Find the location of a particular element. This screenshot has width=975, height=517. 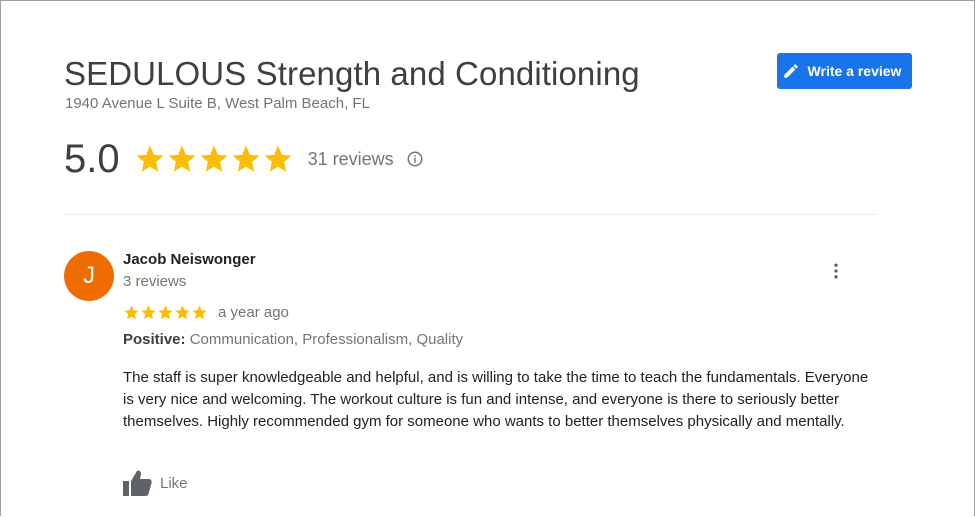

positive-label: Positive: is located at coordinates (154, 339).